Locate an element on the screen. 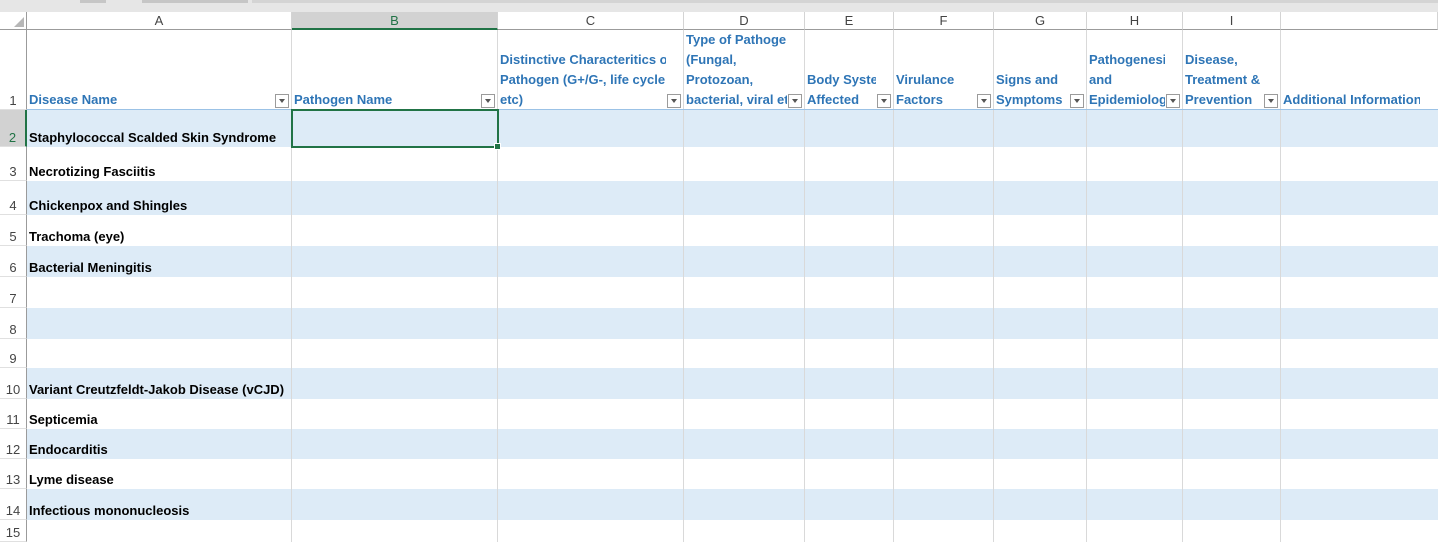 This screenshot has height=542, width=1438. row-header-5: 5 is located at coordinates (13, 230).